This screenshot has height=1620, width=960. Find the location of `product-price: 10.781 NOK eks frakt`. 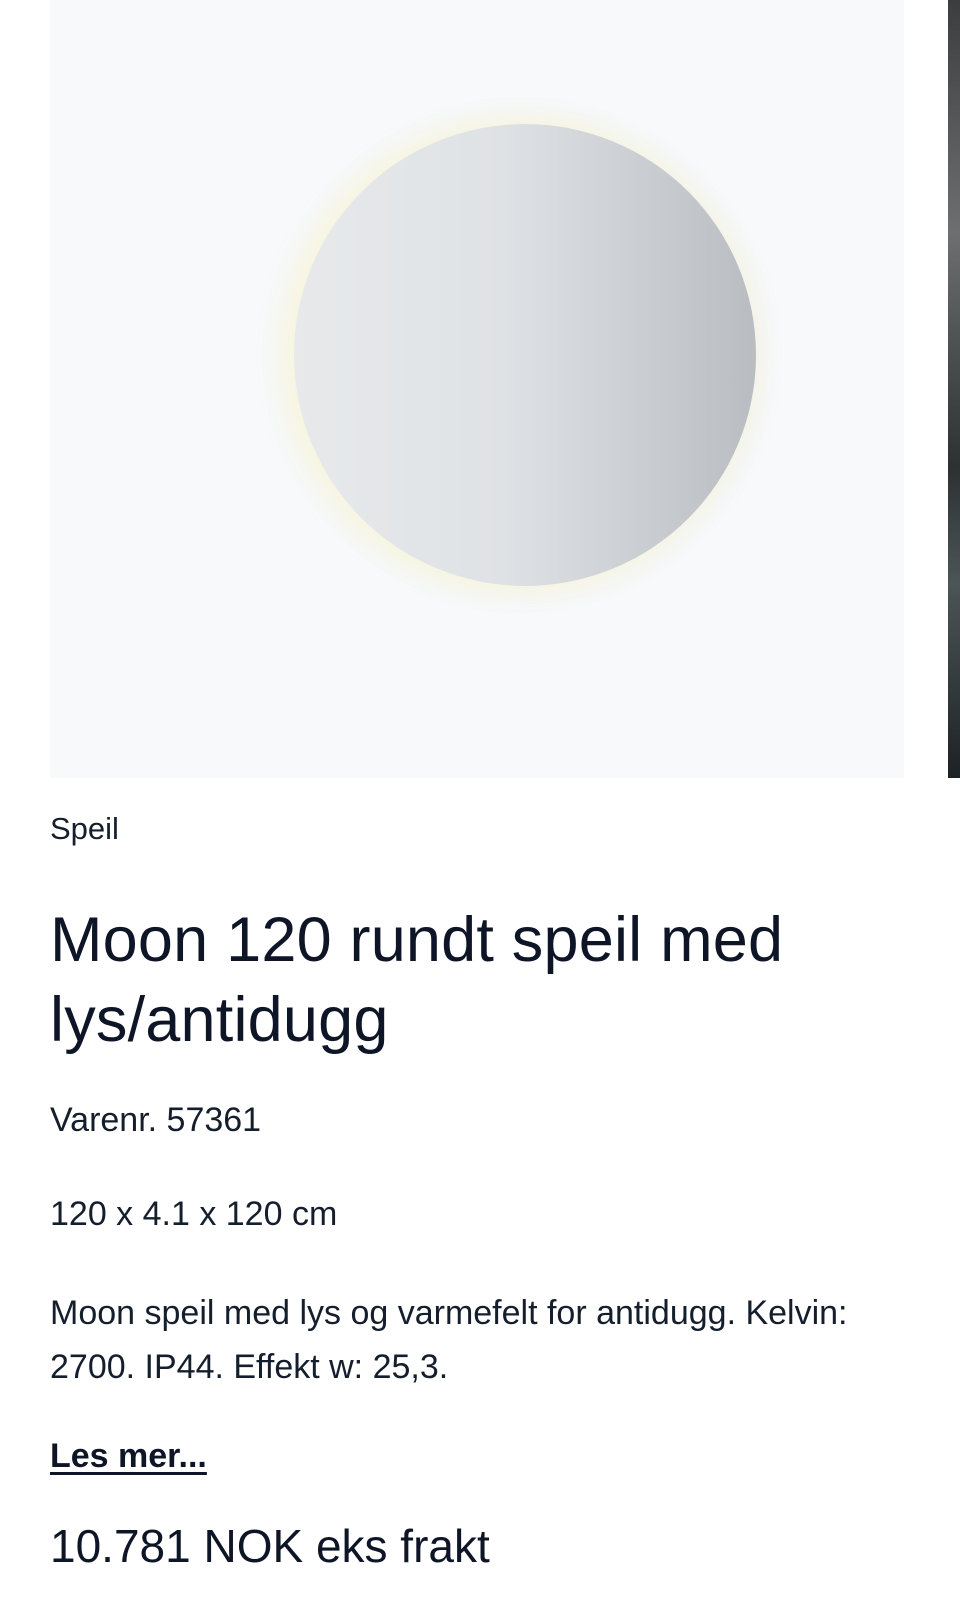

product-price: 10.781 NOK eks frakt is located at coordinates (270, 1546).